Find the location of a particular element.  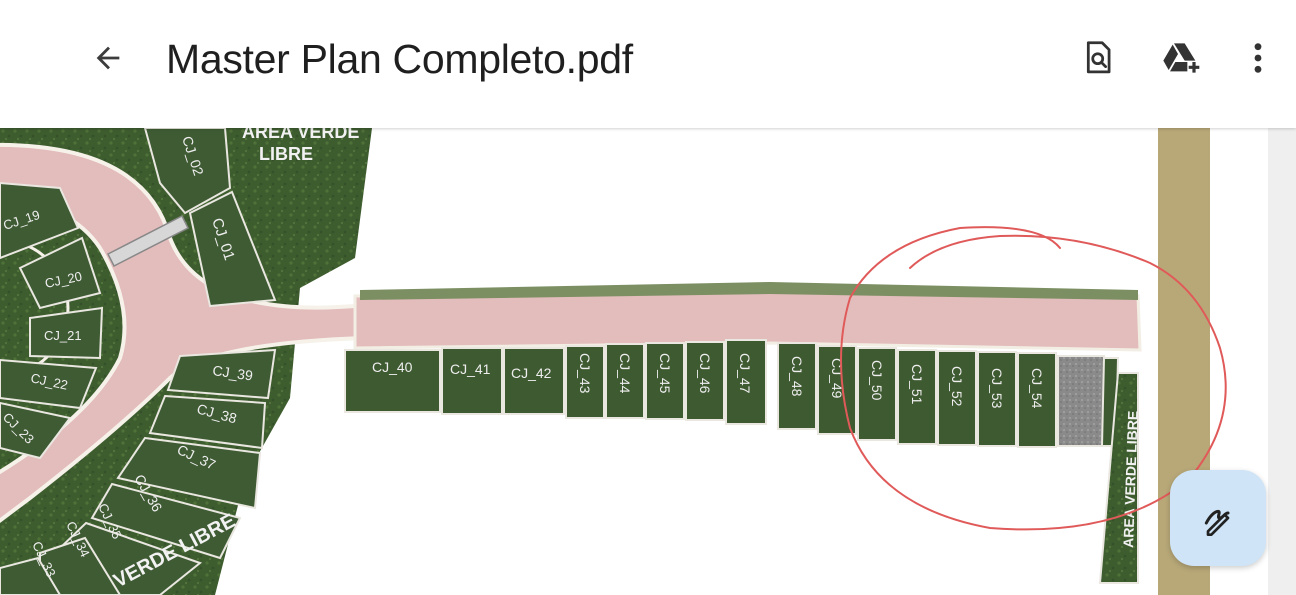

more-options-button is located at coordinates (1258, 58).